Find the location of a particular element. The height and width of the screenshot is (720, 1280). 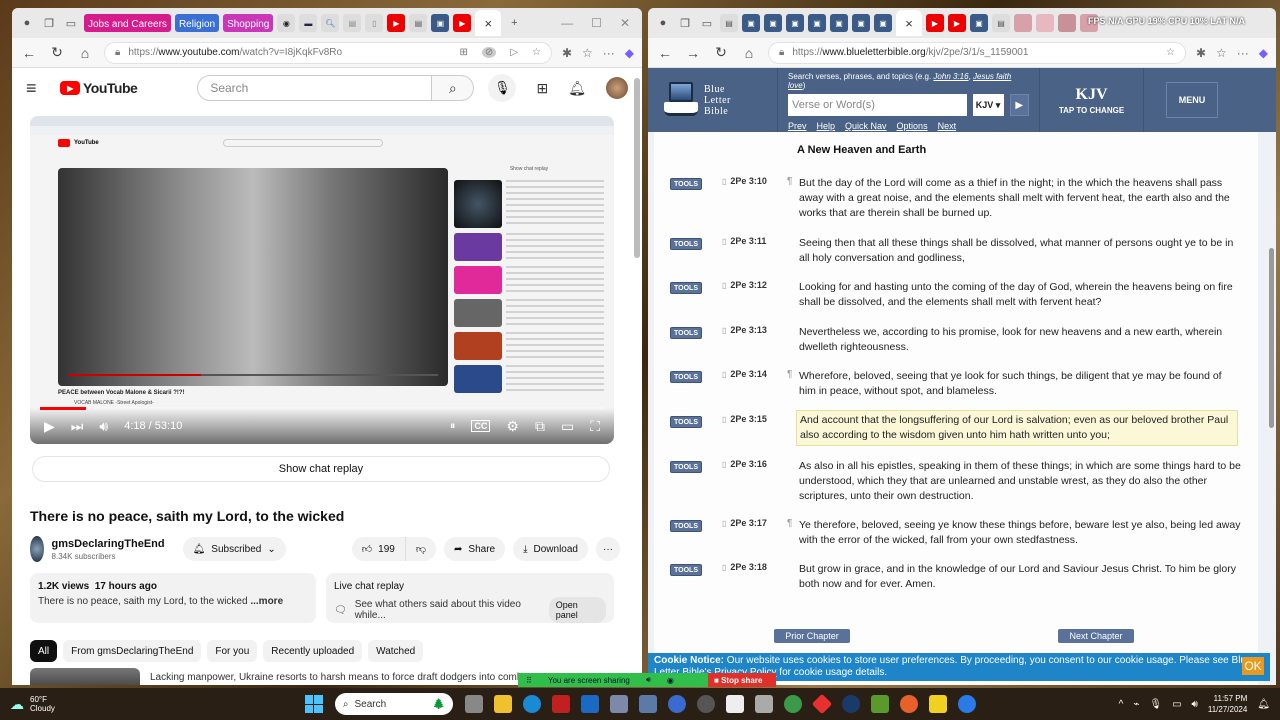

settings-icon is located at coordinates (676, 704).